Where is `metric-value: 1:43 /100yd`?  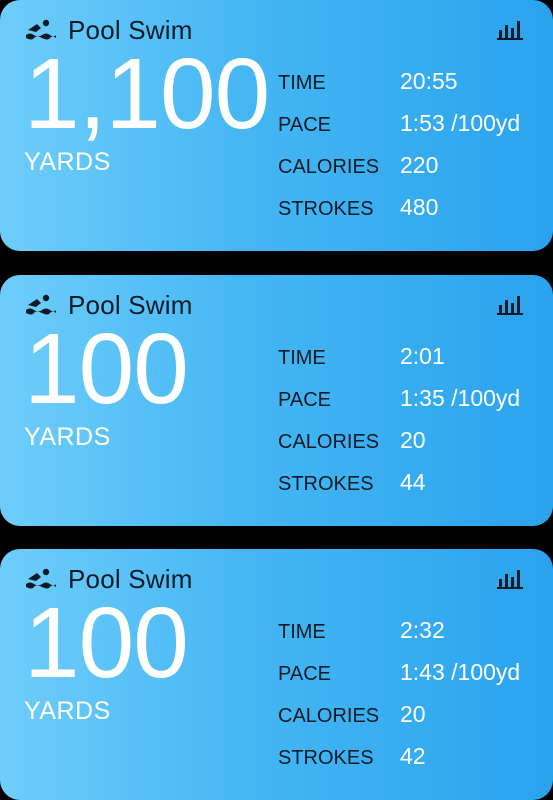
metric-value: 1:43 /100yd is located at coordinates (460, 672).